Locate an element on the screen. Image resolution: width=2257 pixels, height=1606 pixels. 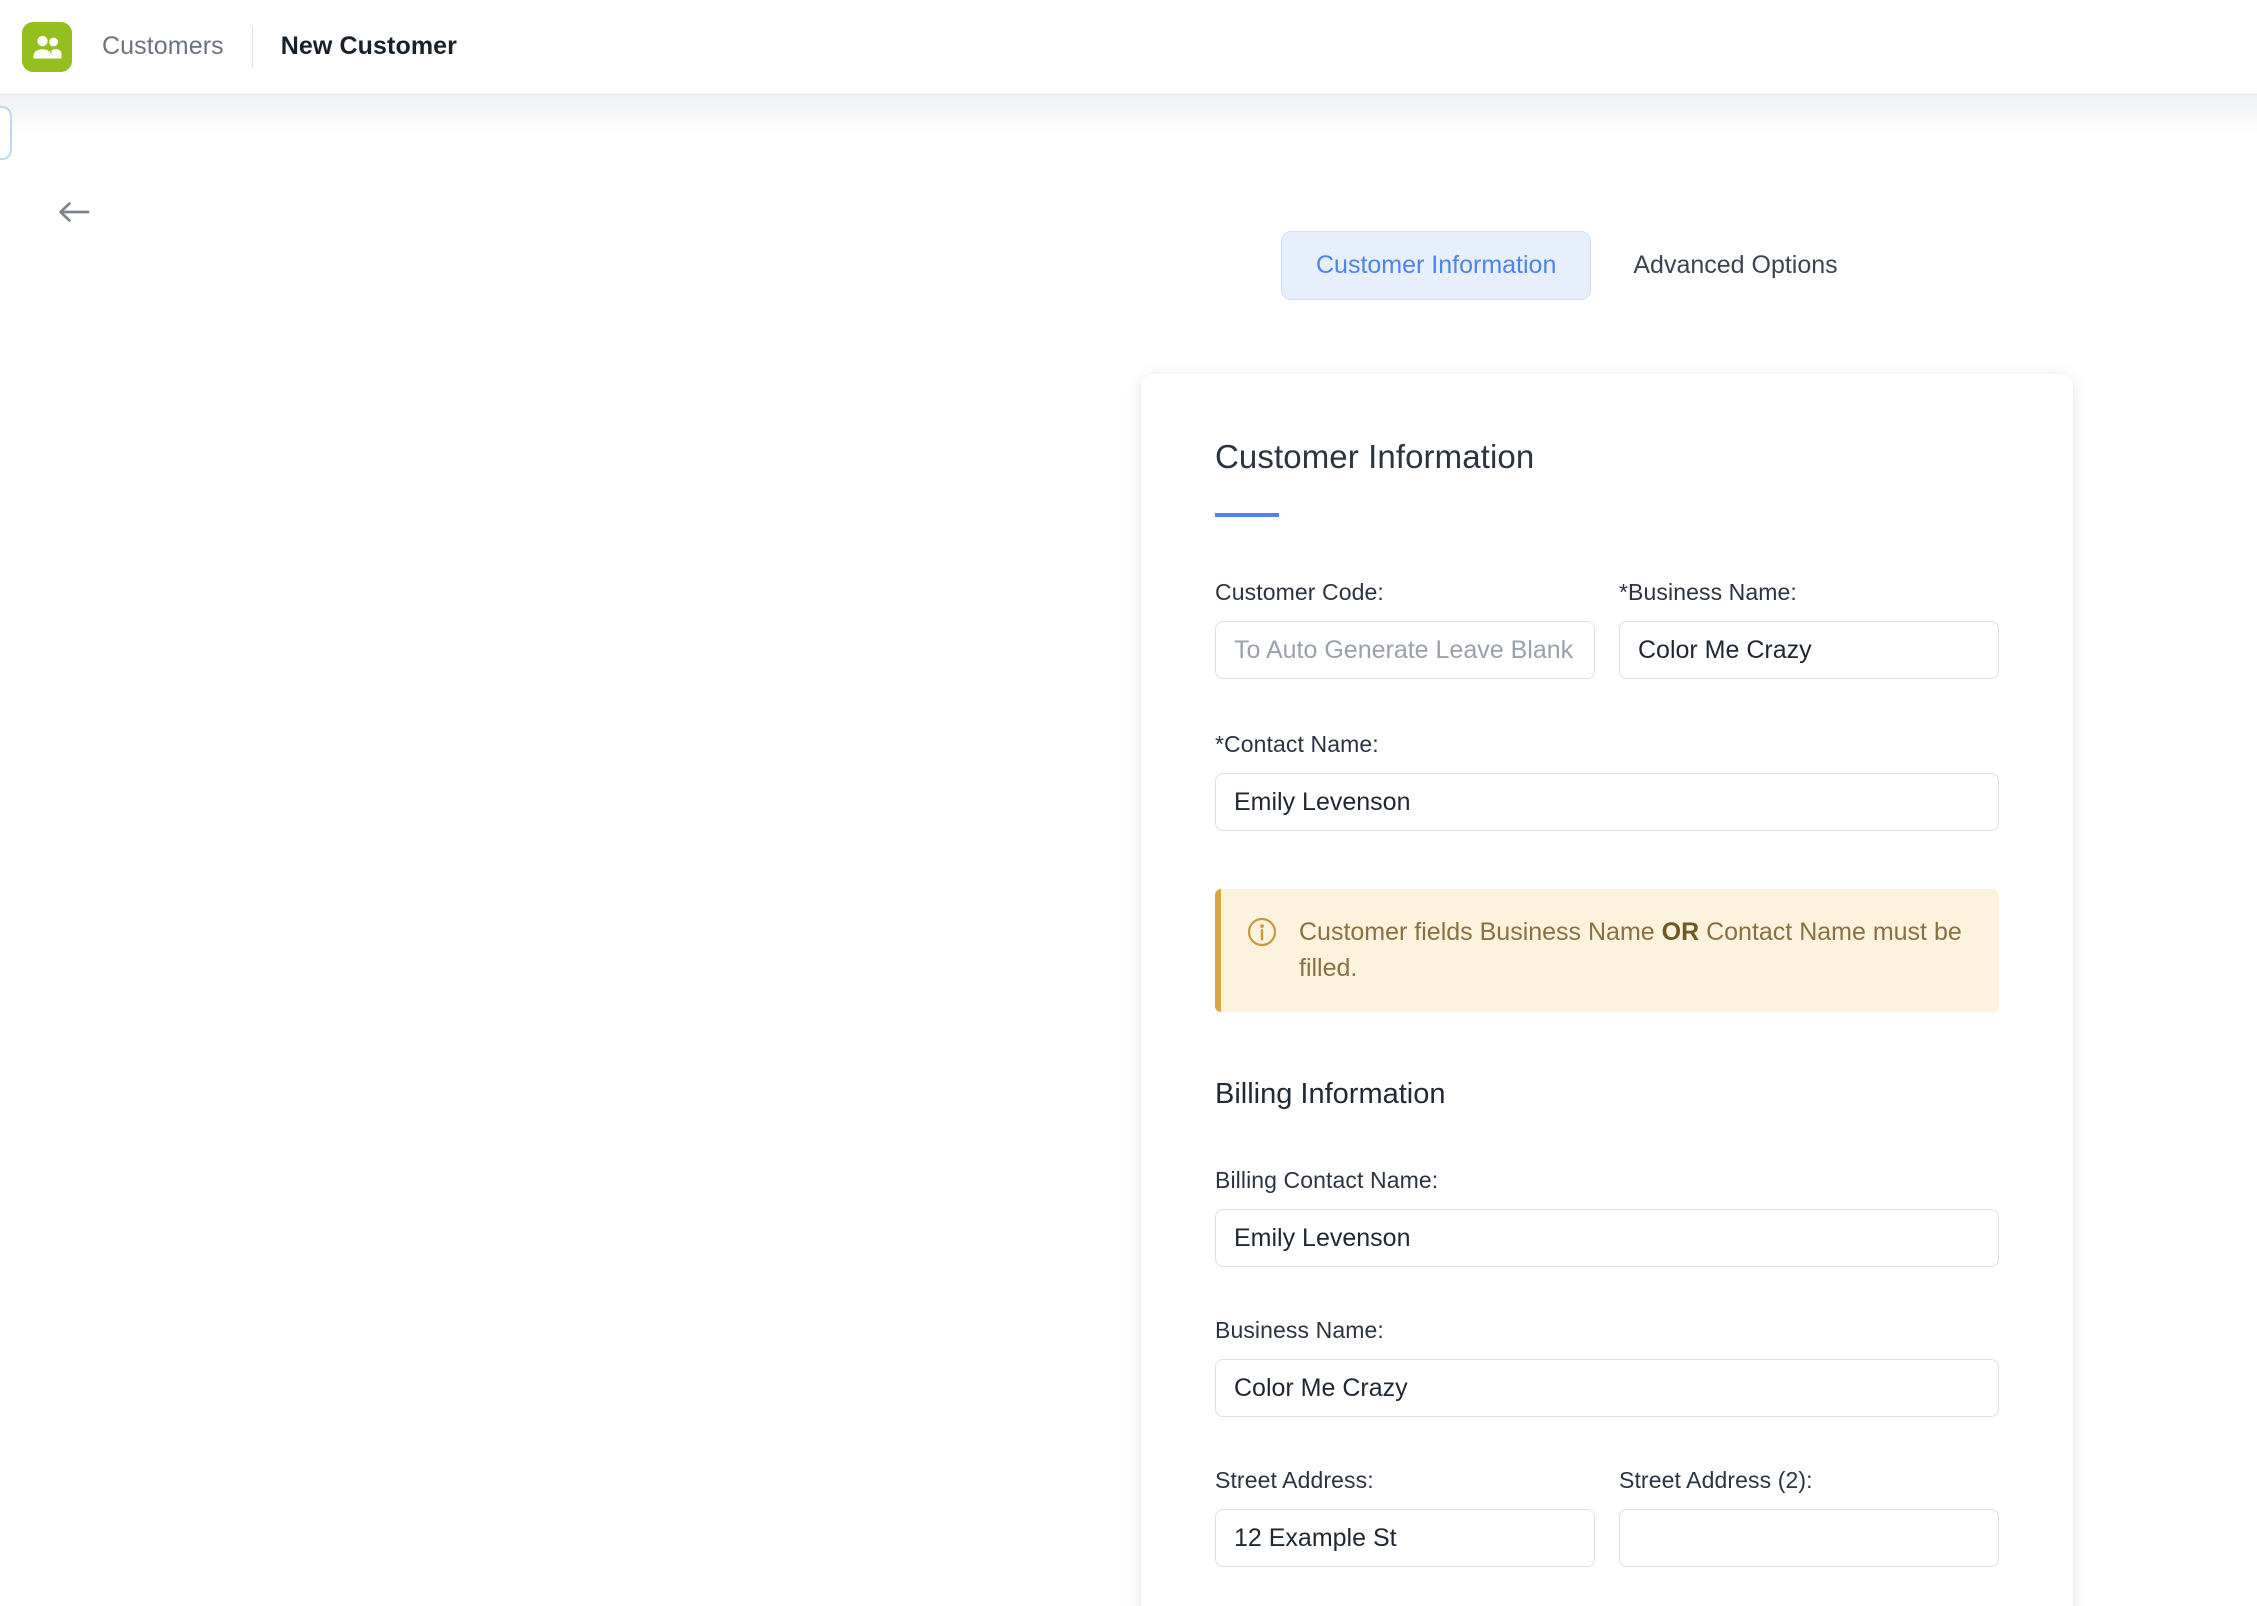
field-contact-name: *Contact Name: is located at coordinates (1607, 781).